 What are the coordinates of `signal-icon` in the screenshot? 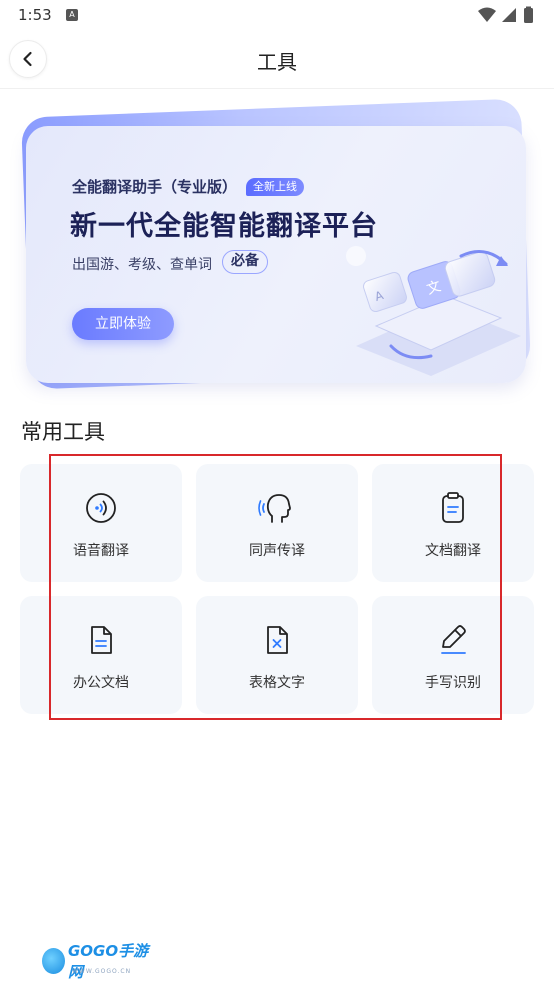 It's located at (509, 15).